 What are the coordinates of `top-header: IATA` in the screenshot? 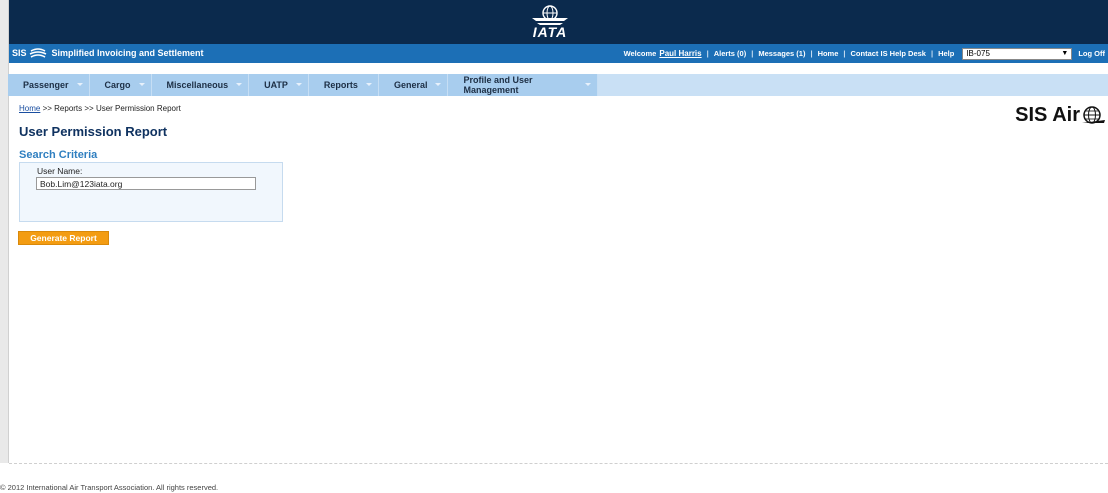 It's located at (558, 22).